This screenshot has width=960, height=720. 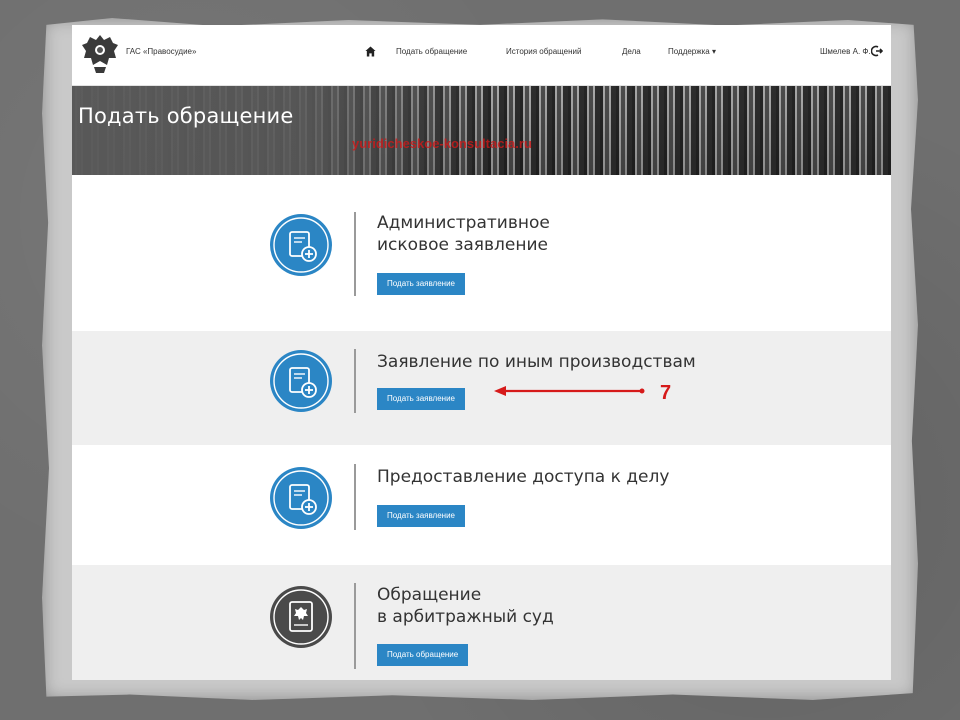 I want to click on brand-name: ГАС «Правосудие», so click(x=161, y=51).